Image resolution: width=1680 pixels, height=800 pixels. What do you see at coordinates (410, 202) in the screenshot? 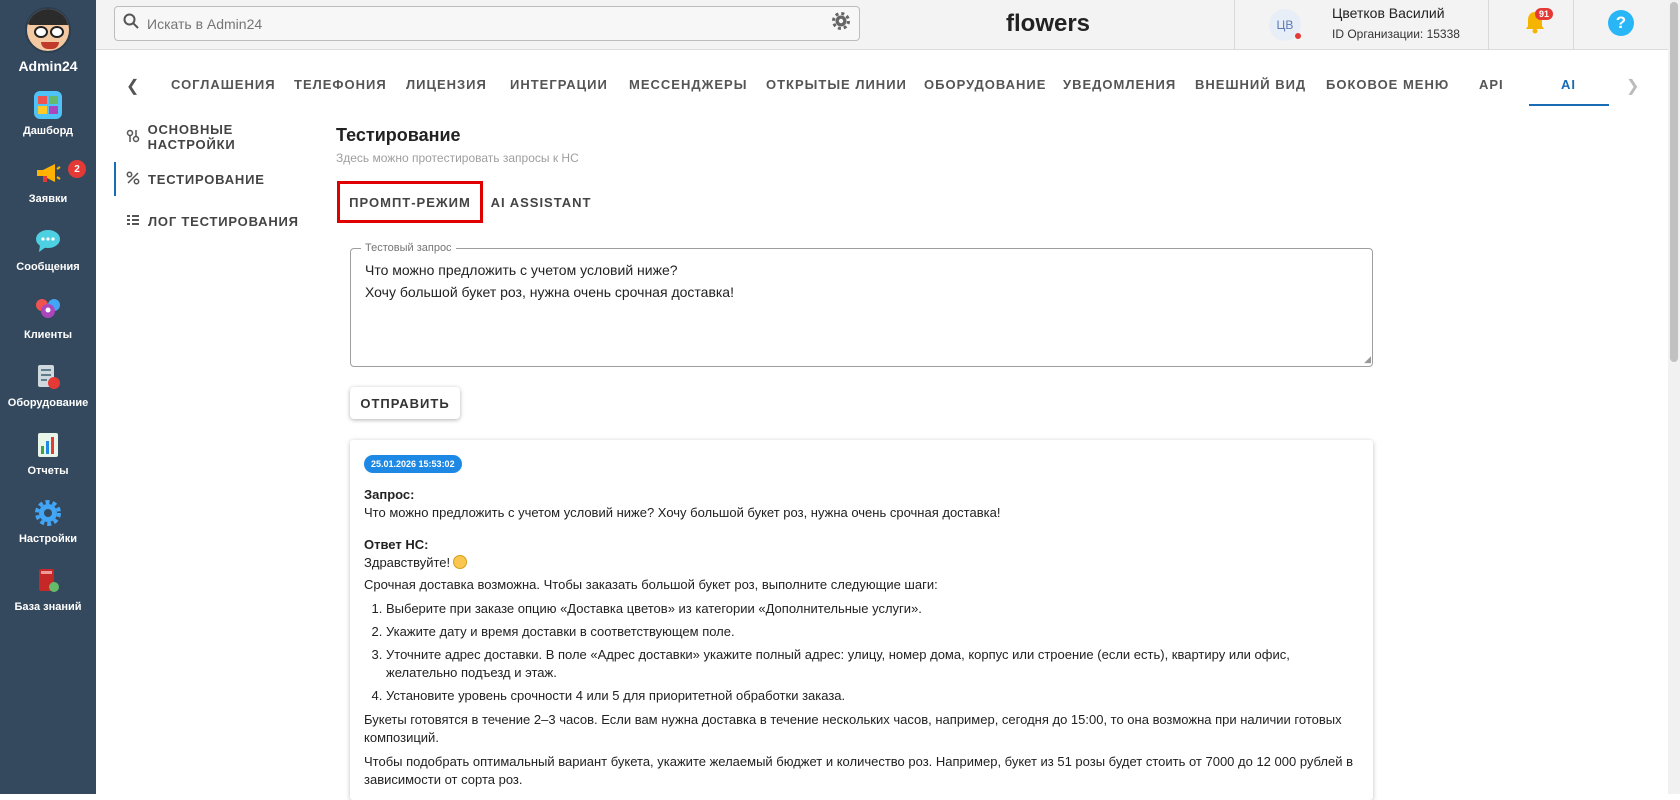
I see `tab-prompt-mode: ПРОМПТ-РЕЖИМ` at bounding box center [410, 202].